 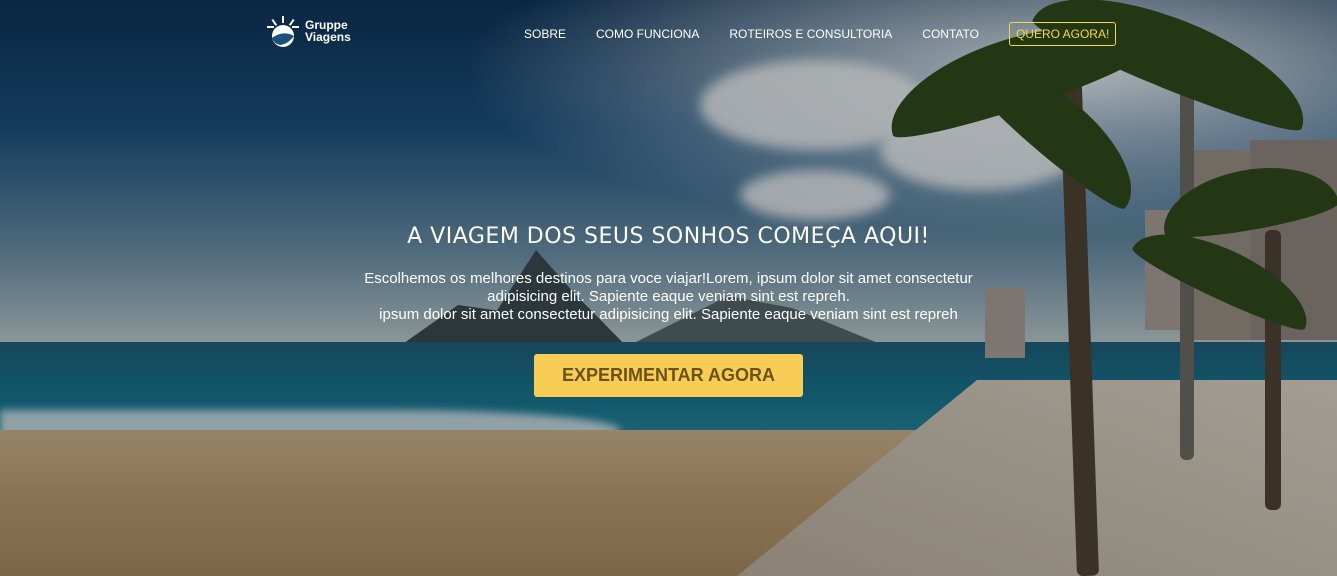 I want to click on brand-name: Gruppe Viagens, so click(x=328, y=31).